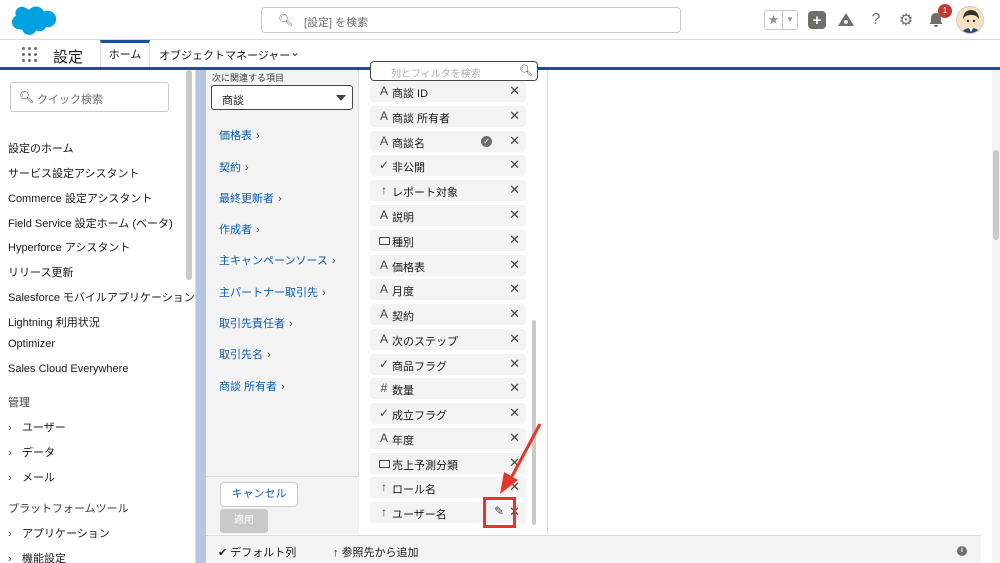  What do you see at coordinates (376, 552) in the screenshot?
I see `add-from-reference-button: ↑ 参照先から追加` at bounding box center [376, 552].